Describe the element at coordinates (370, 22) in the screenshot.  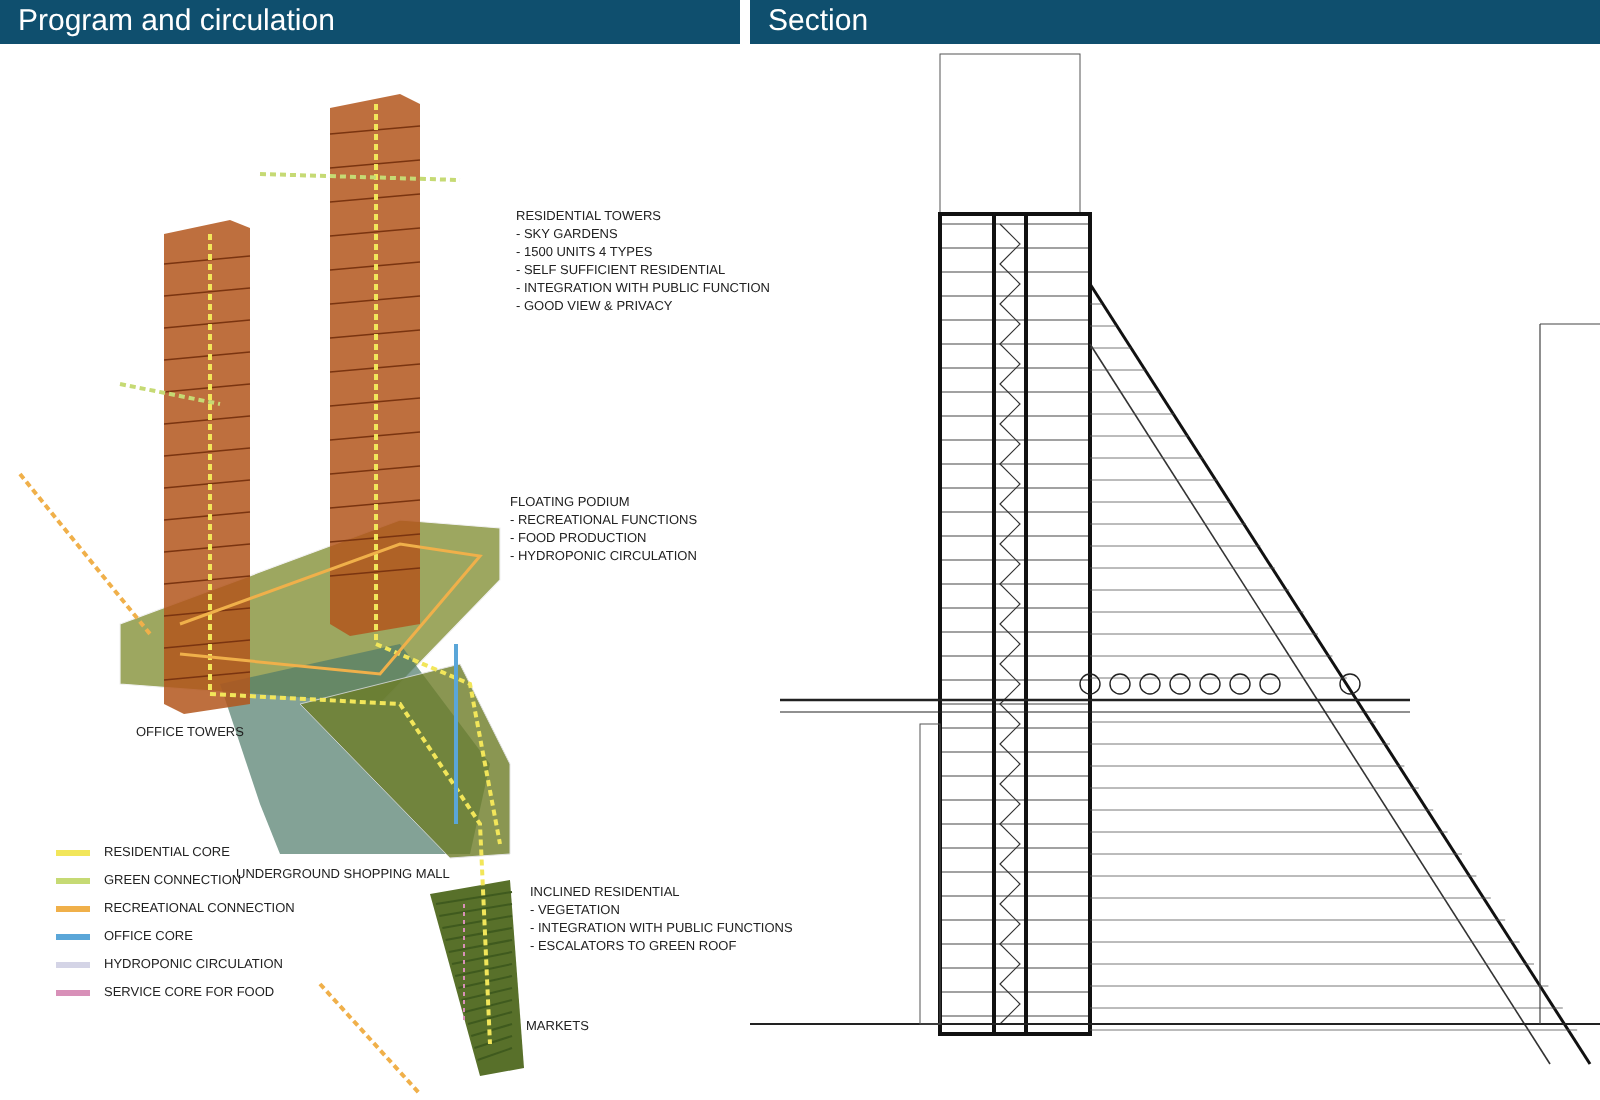
I see `panel-header: Program and circulation` at that location.